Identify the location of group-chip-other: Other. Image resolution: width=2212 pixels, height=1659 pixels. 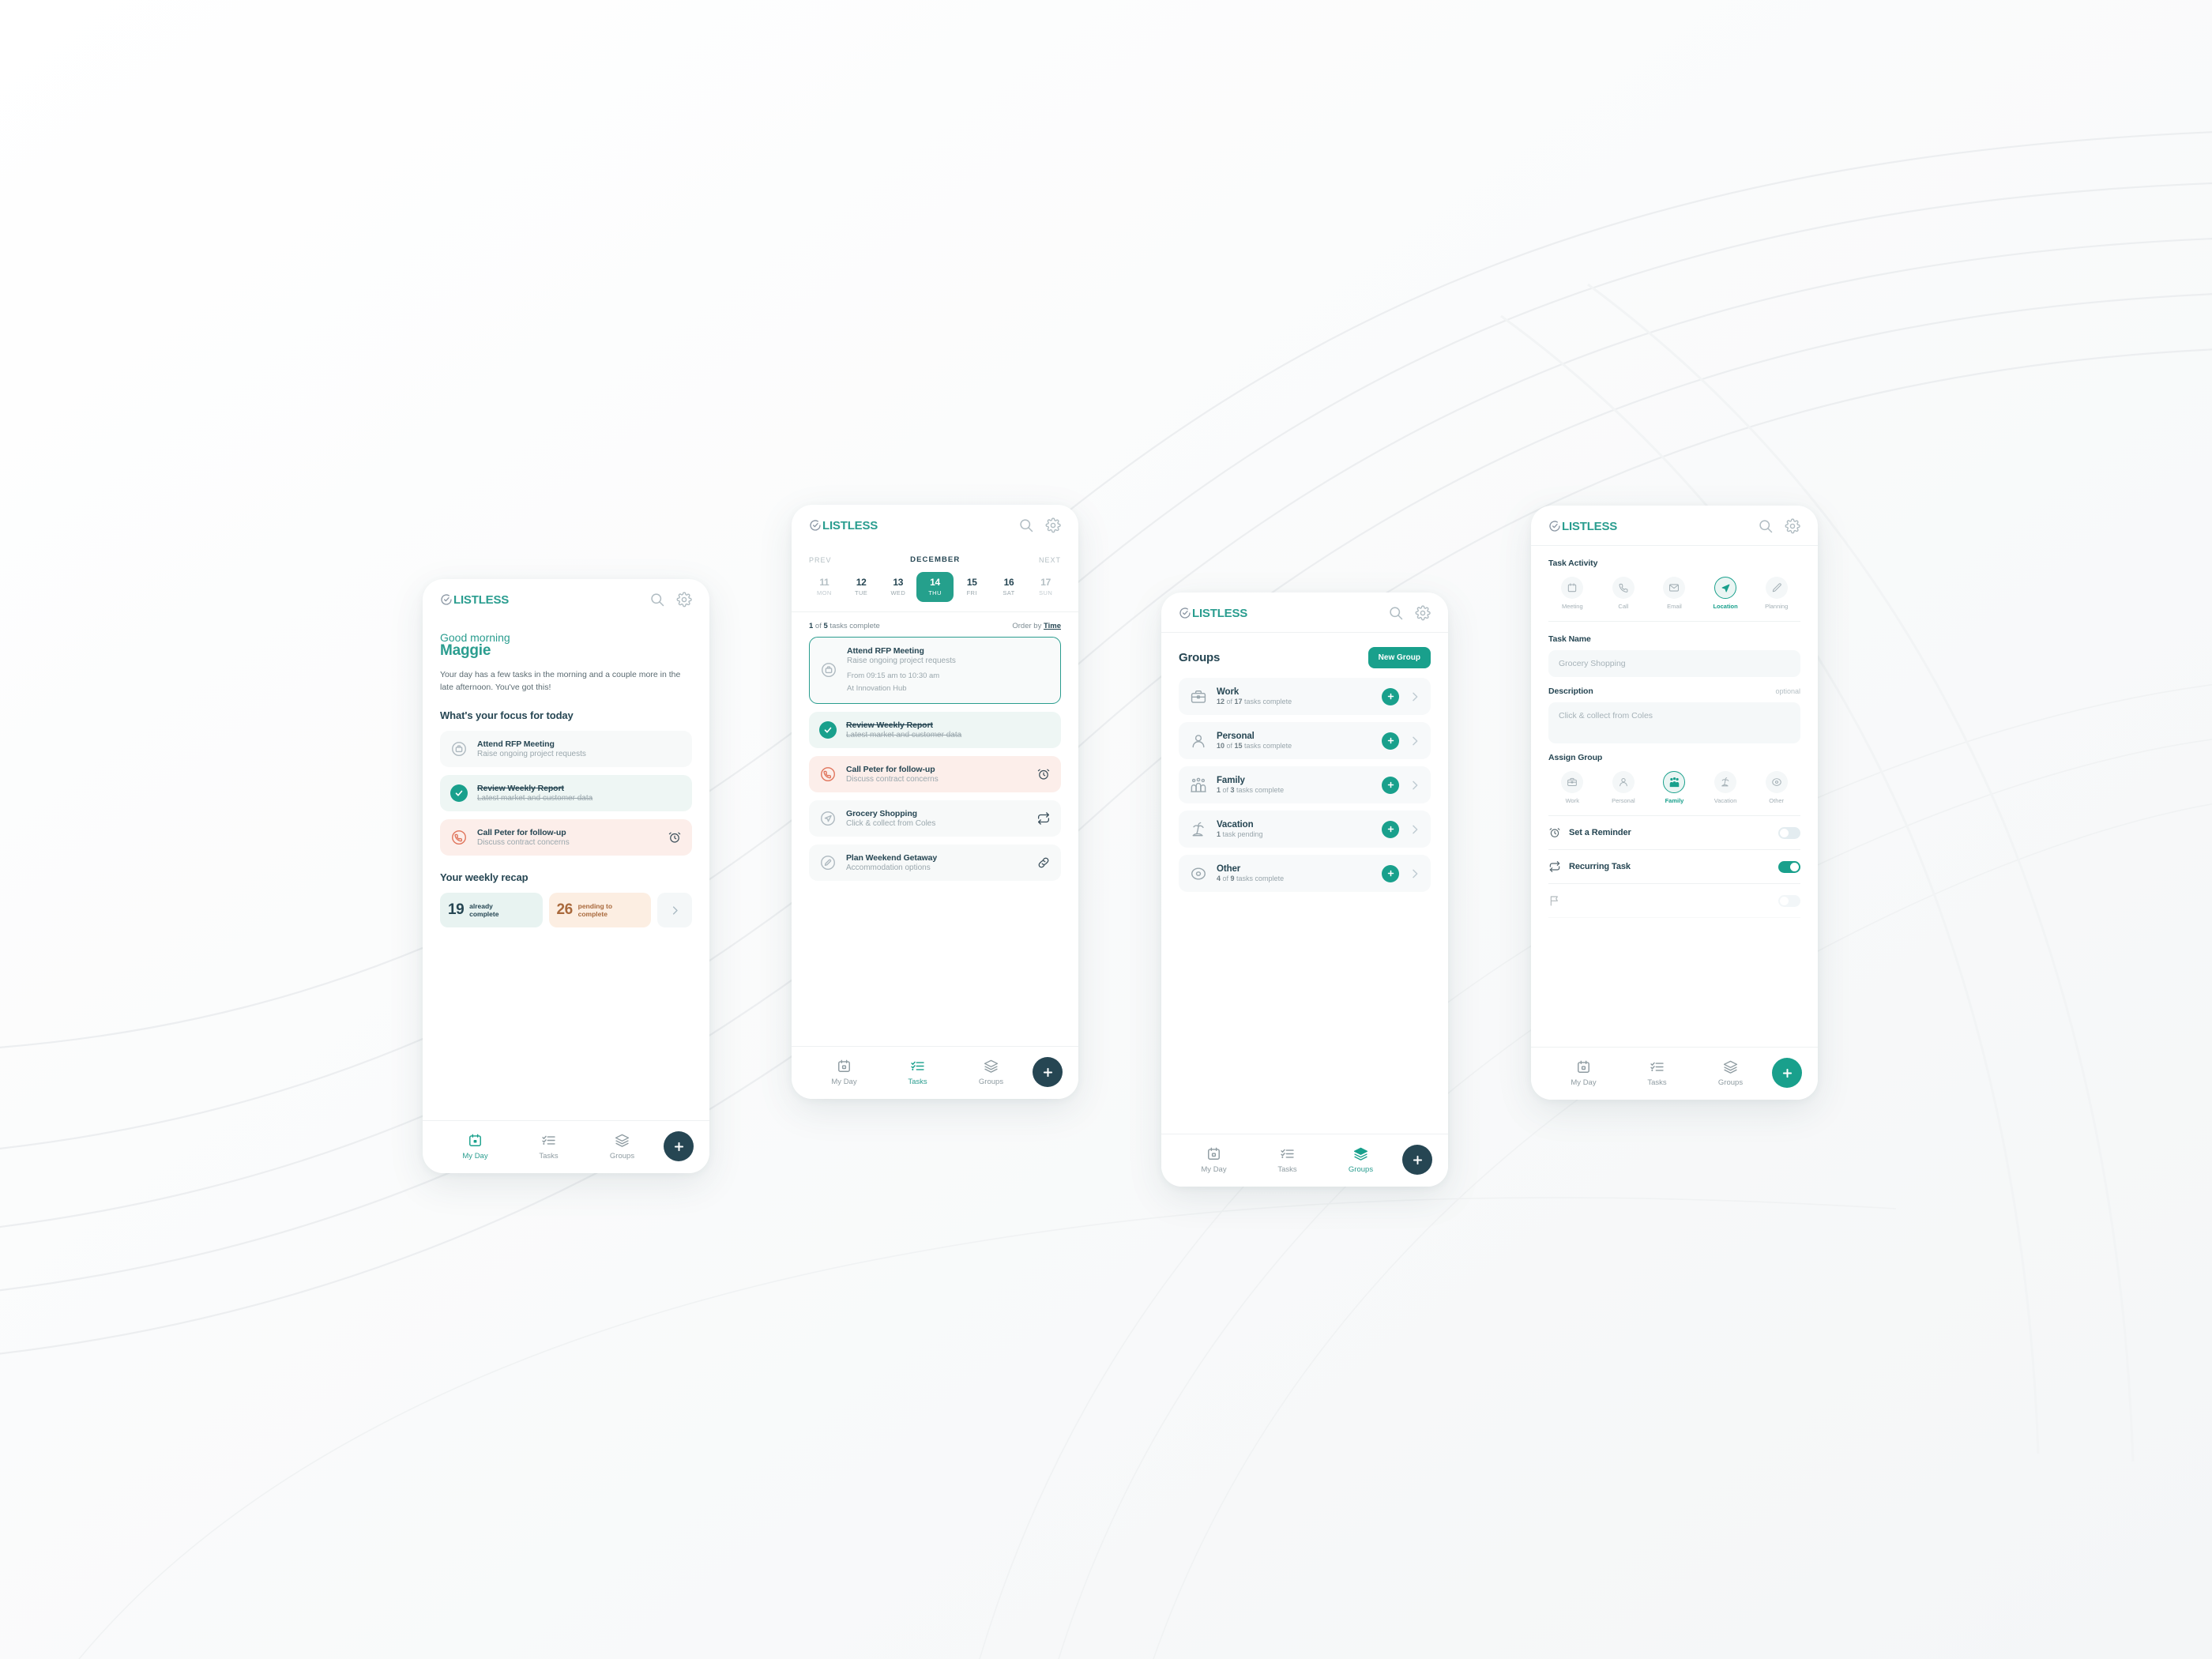
(1776, 788).